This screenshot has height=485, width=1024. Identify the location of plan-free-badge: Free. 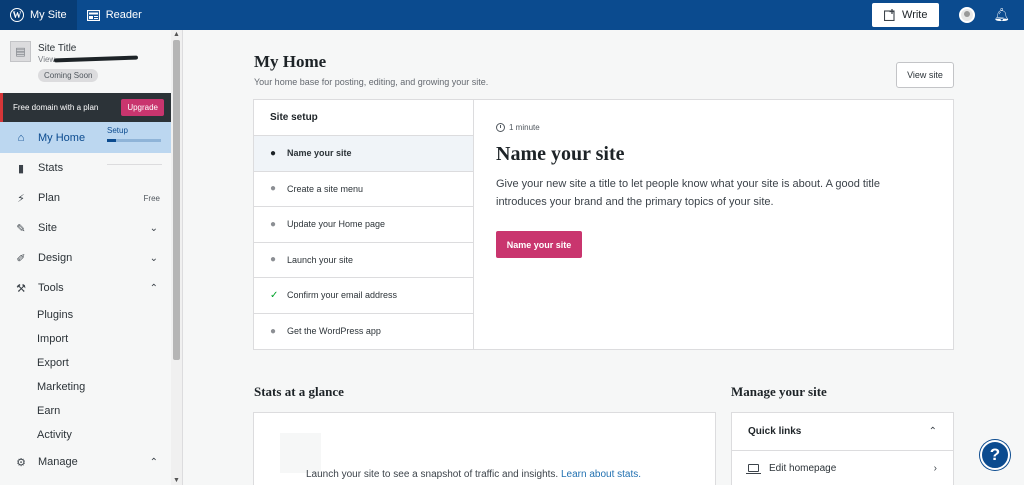
(151, 198).